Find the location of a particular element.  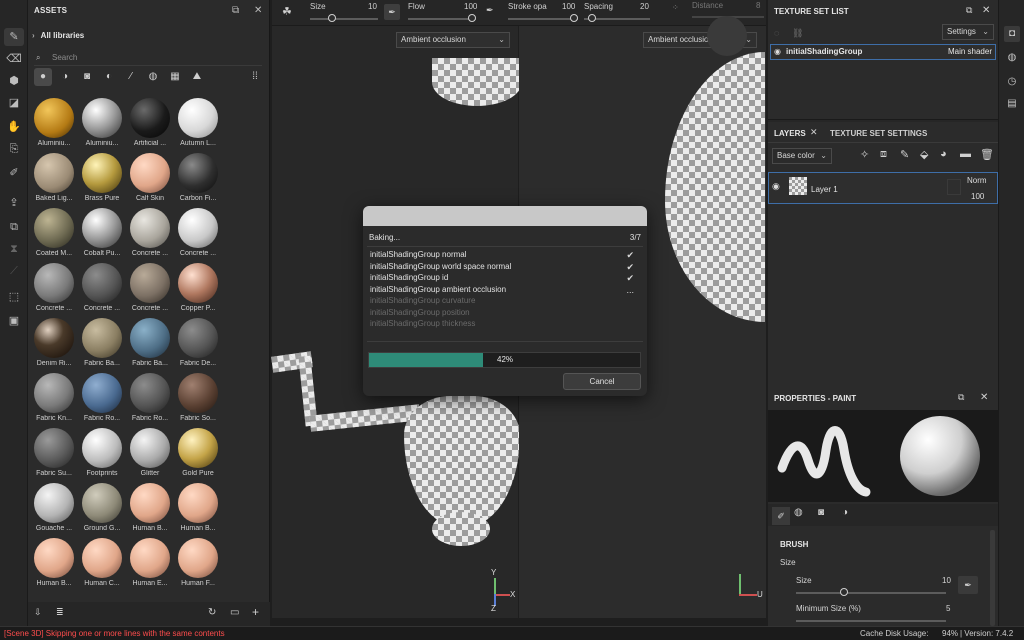

eye-icon: ◉ is located at coordinates (777, 51).